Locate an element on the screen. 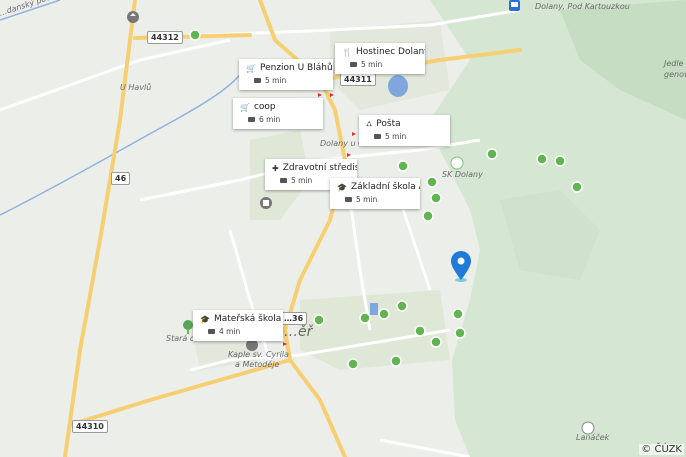  restaurant-icon: 🍴 is located at coordinates (347, 52).